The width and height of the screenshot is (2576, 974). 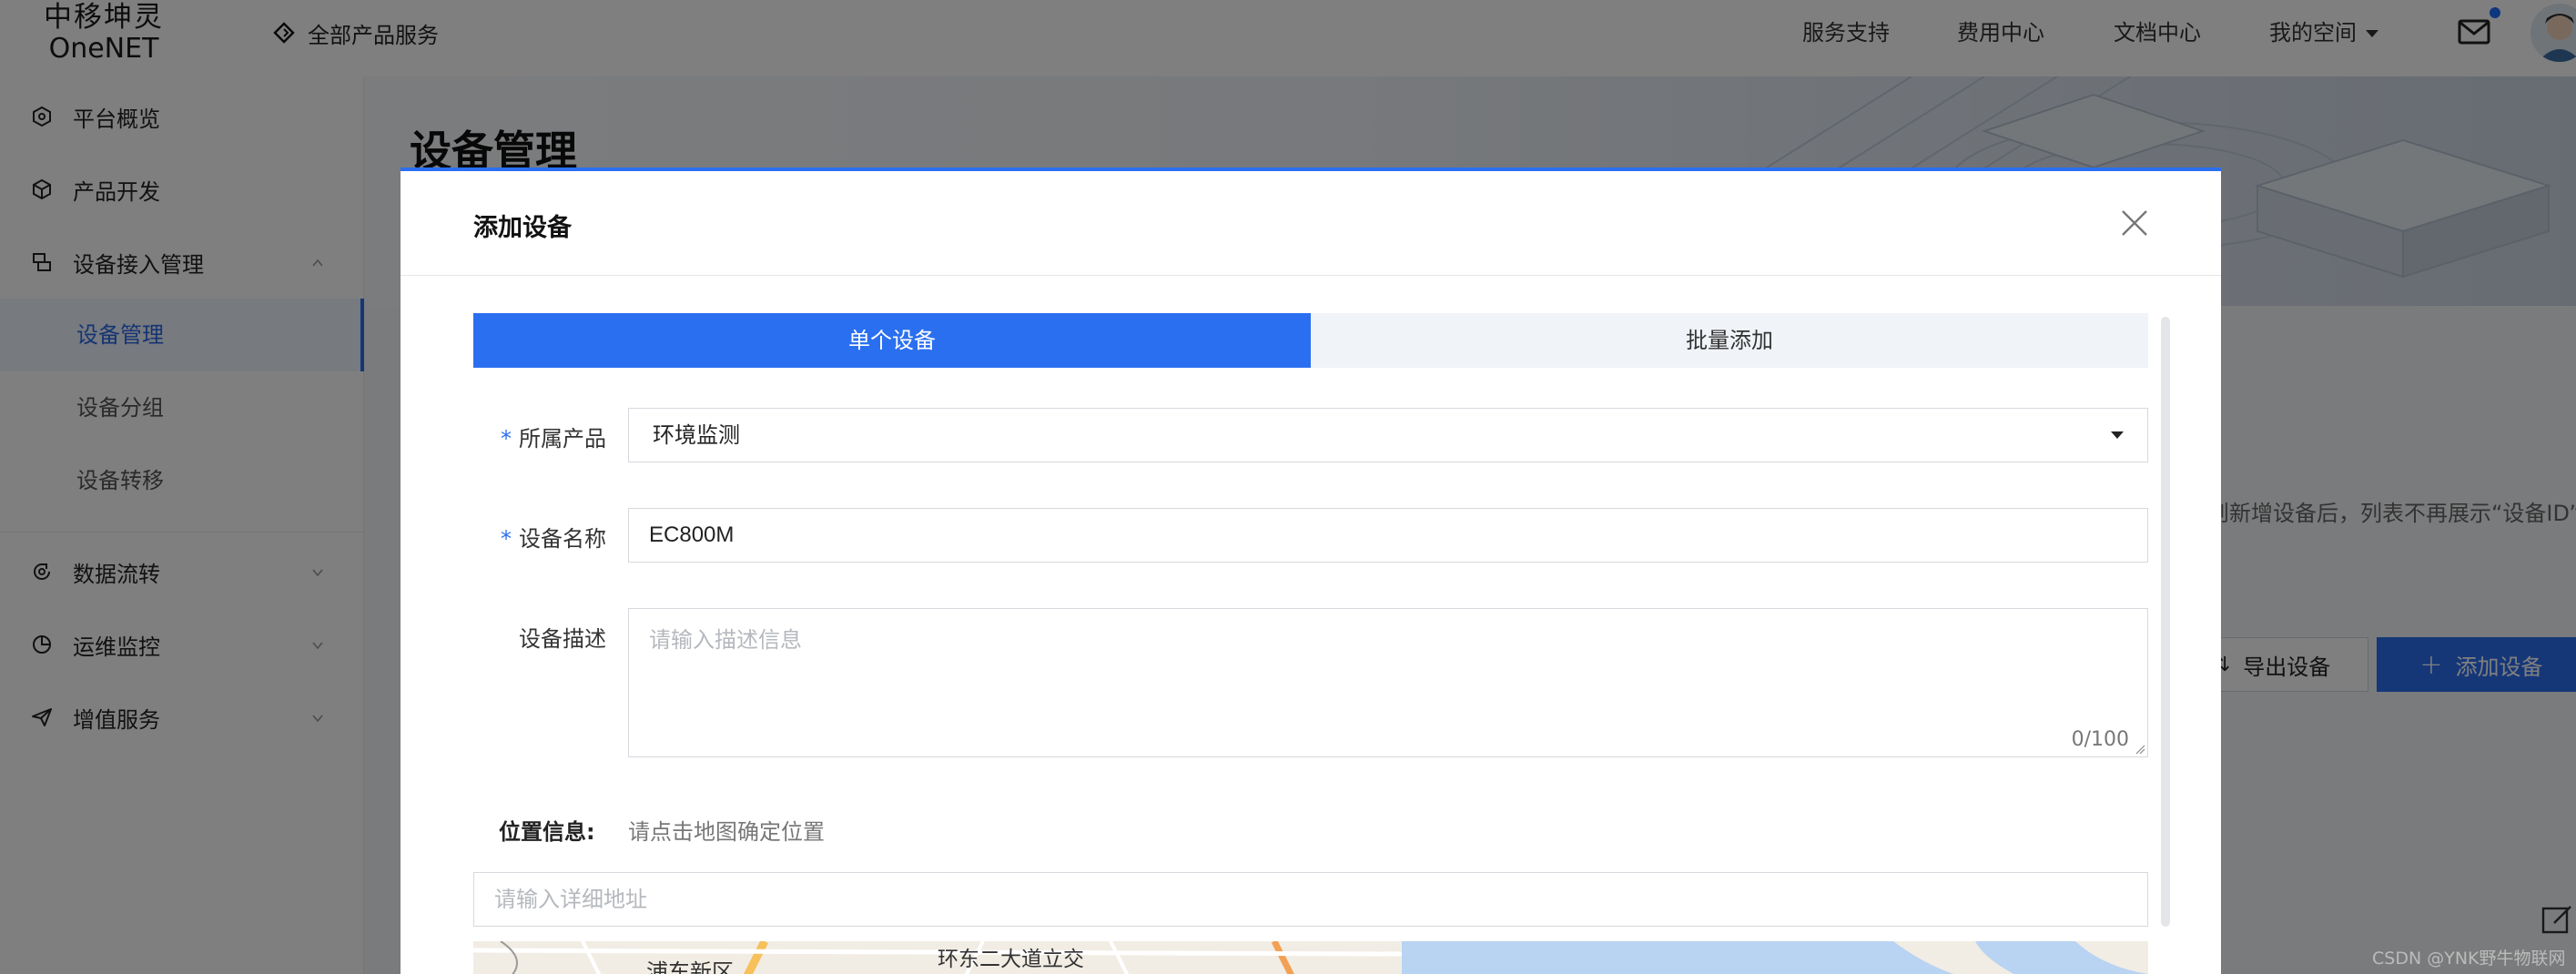 I want to click on location-label: 位置信息:, so click(x=547, y=832).